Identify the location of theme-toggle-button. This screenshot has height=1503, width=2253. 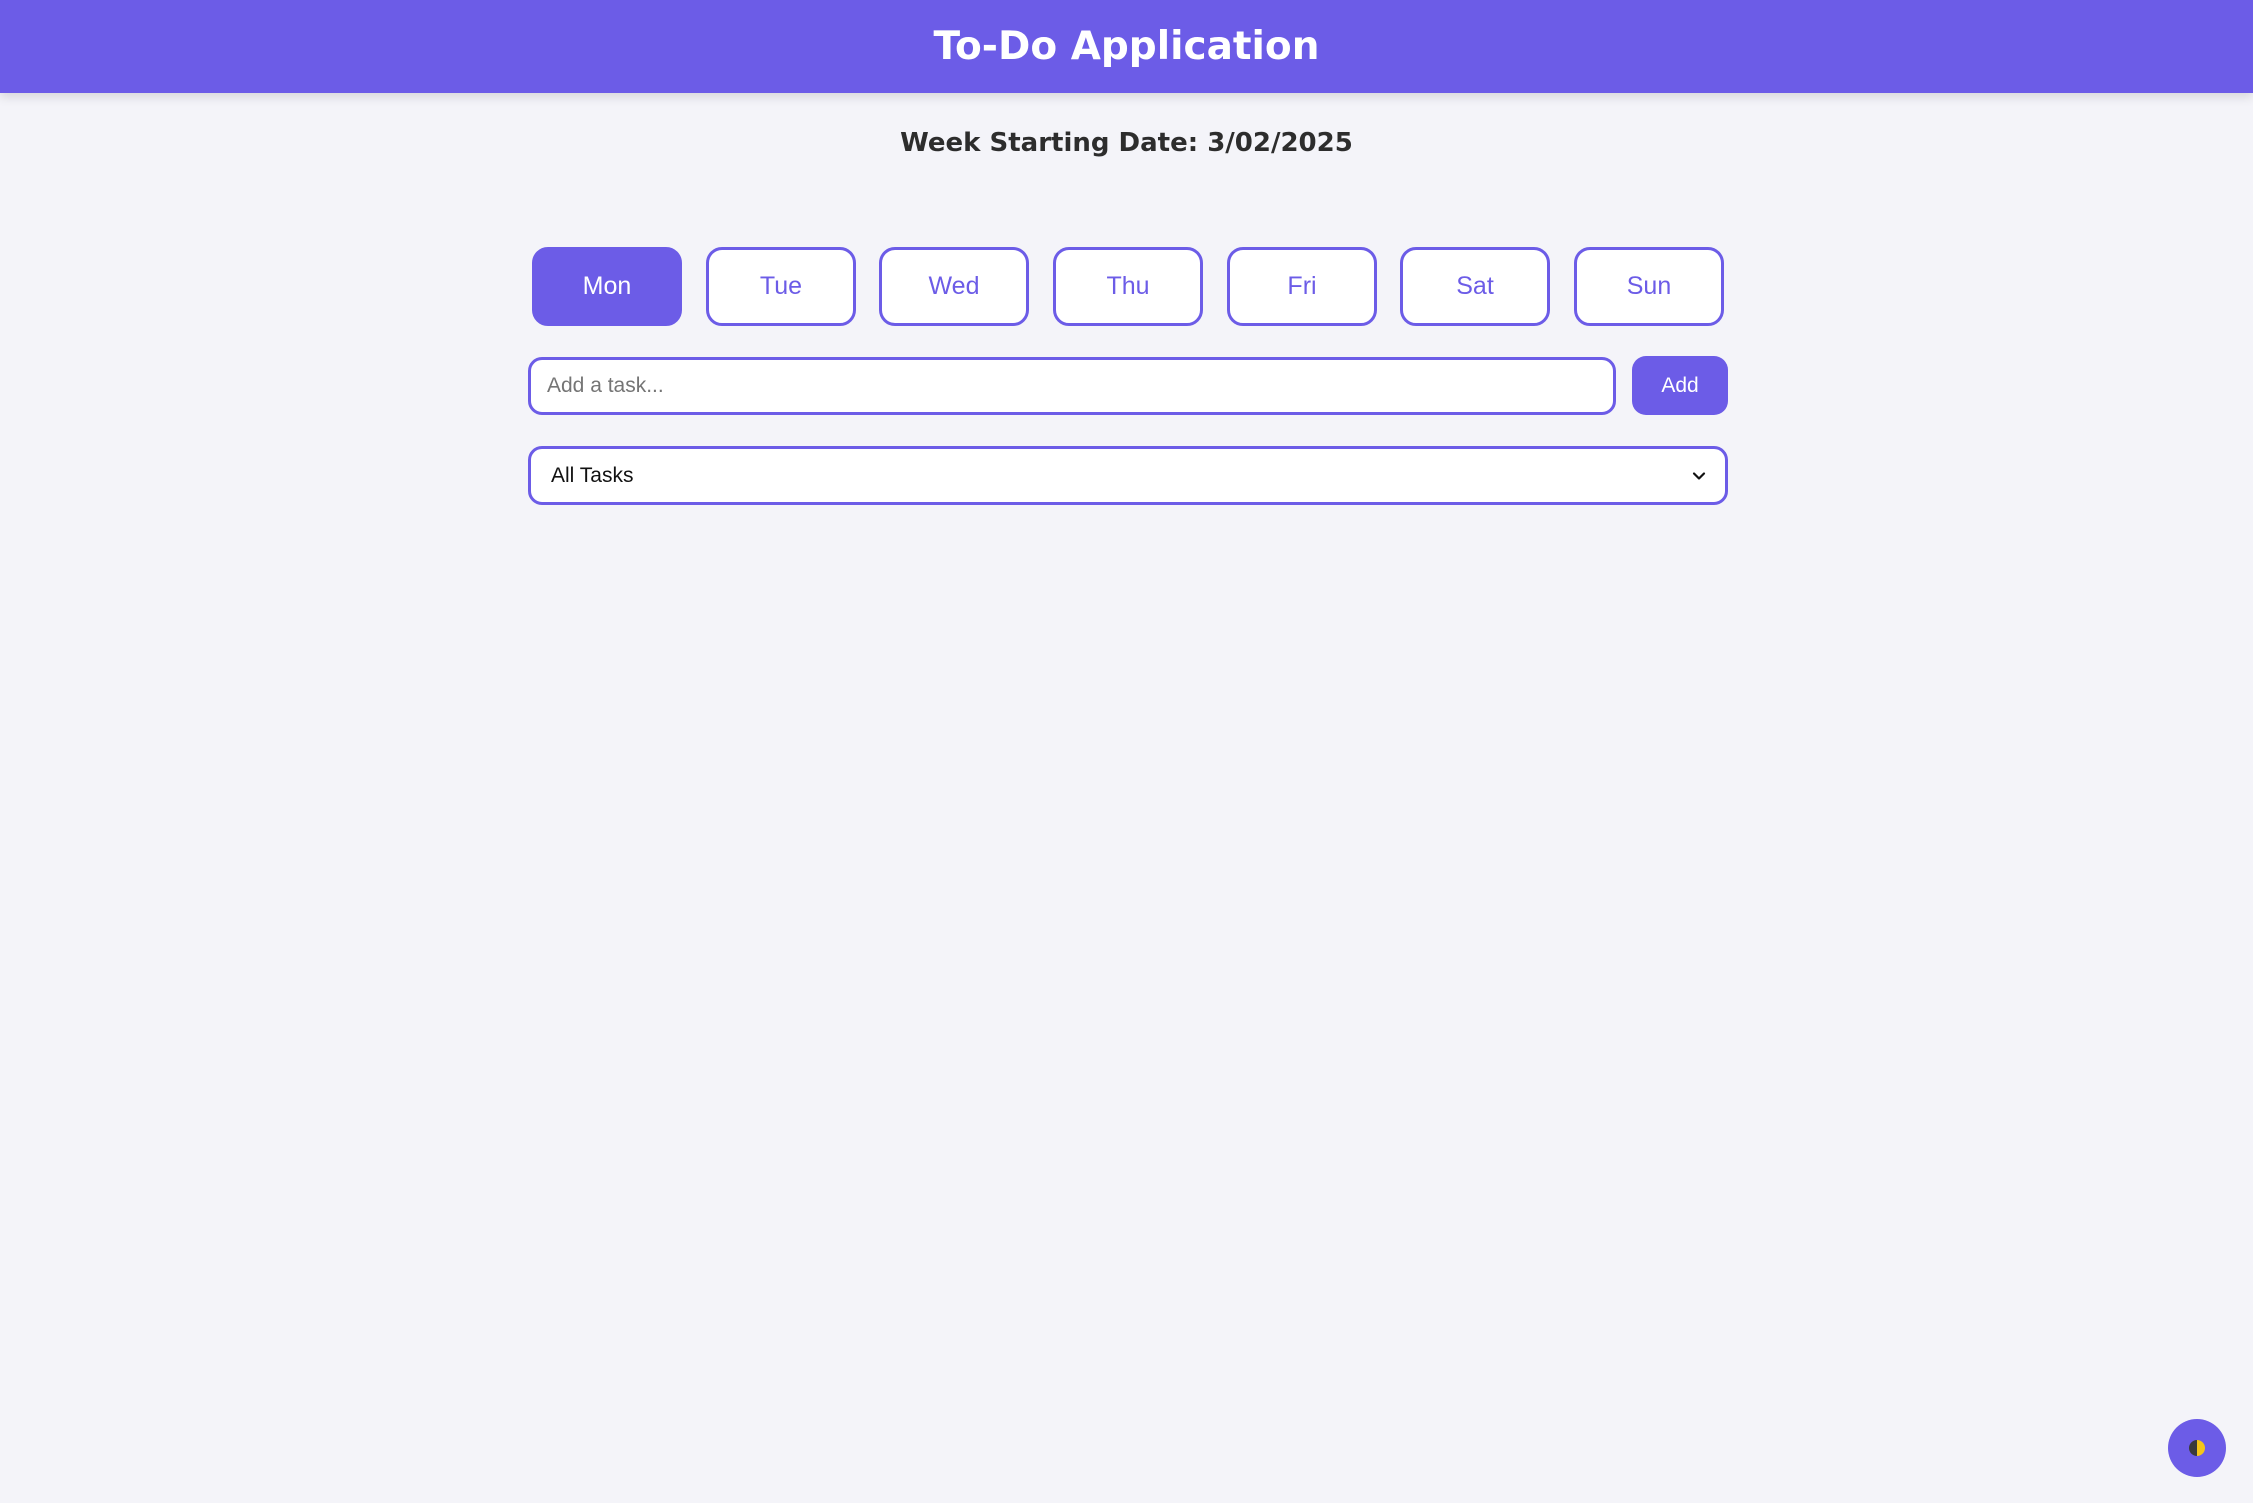
(2197, 1448).